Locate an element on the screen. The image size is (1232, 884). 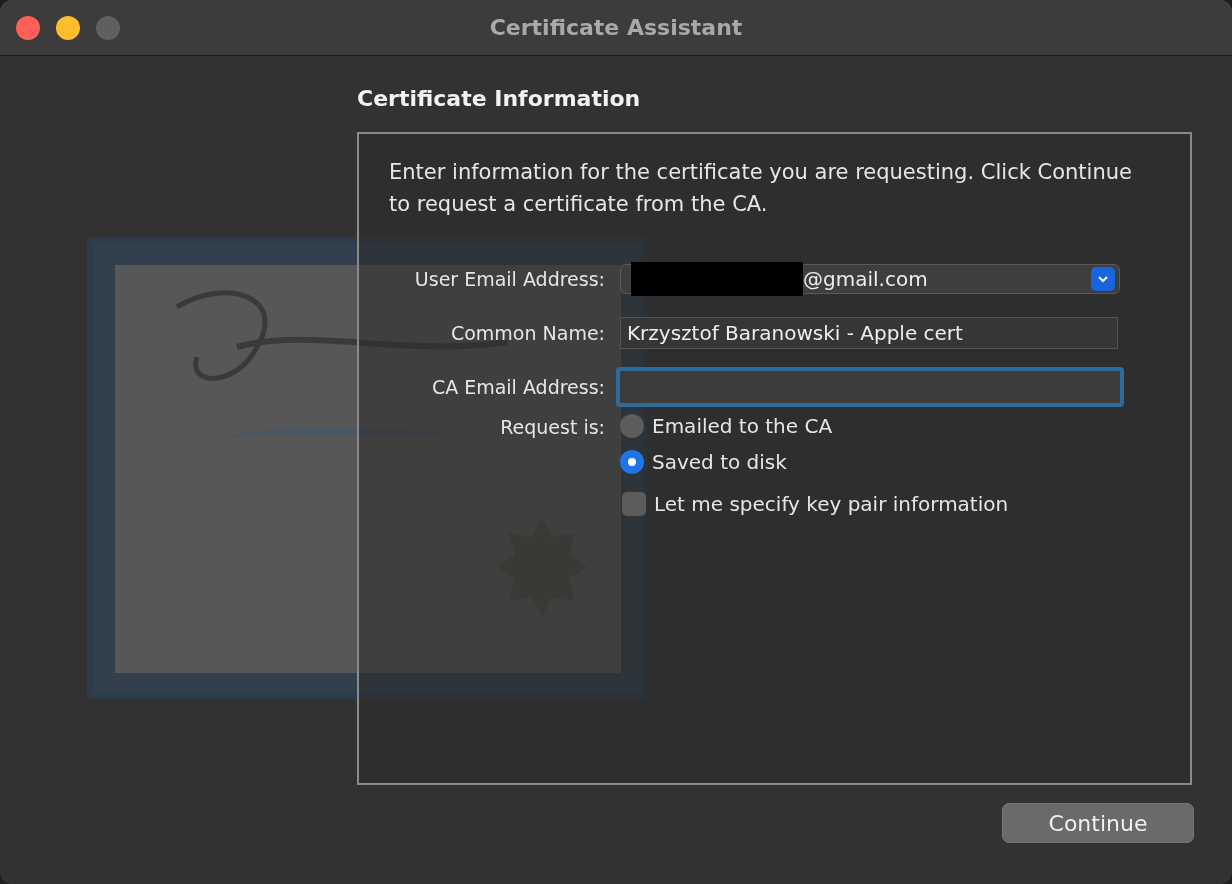
field-label: Common Name: is located at coordinates (527, 333).